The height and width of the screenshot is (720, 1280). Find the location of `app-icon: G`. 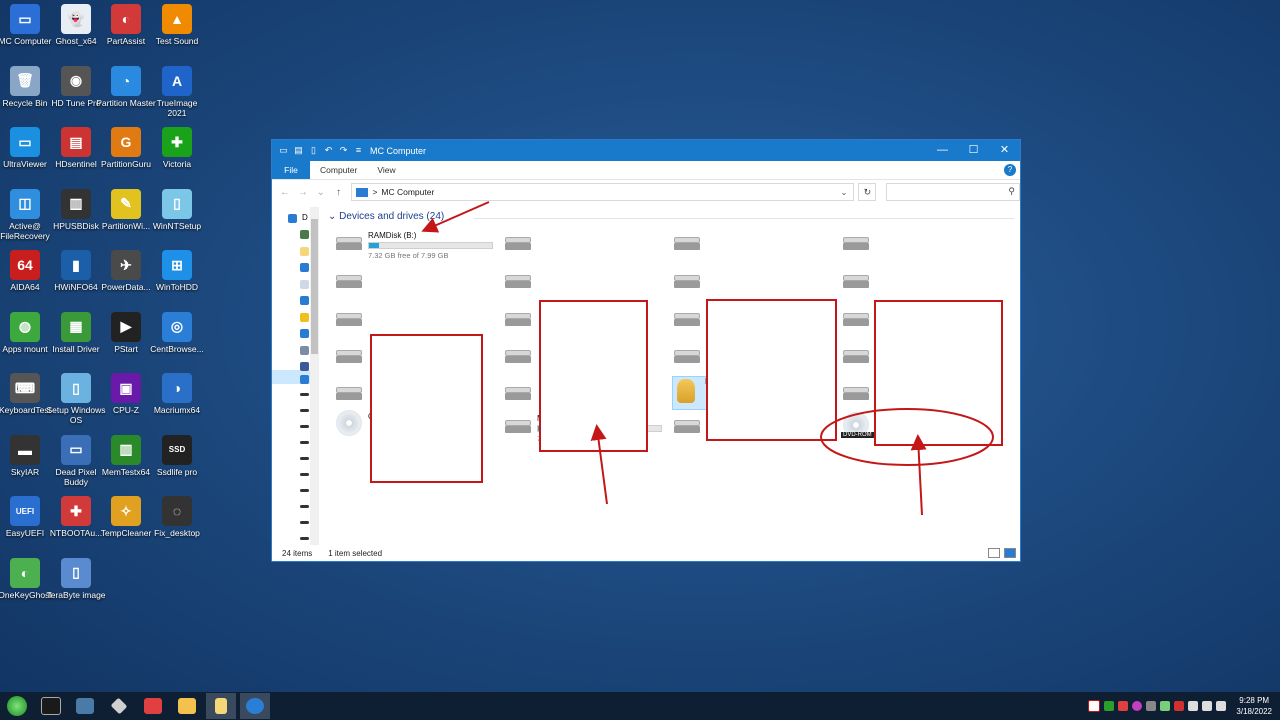

app-icon: G is located at coordinates (126, 142).